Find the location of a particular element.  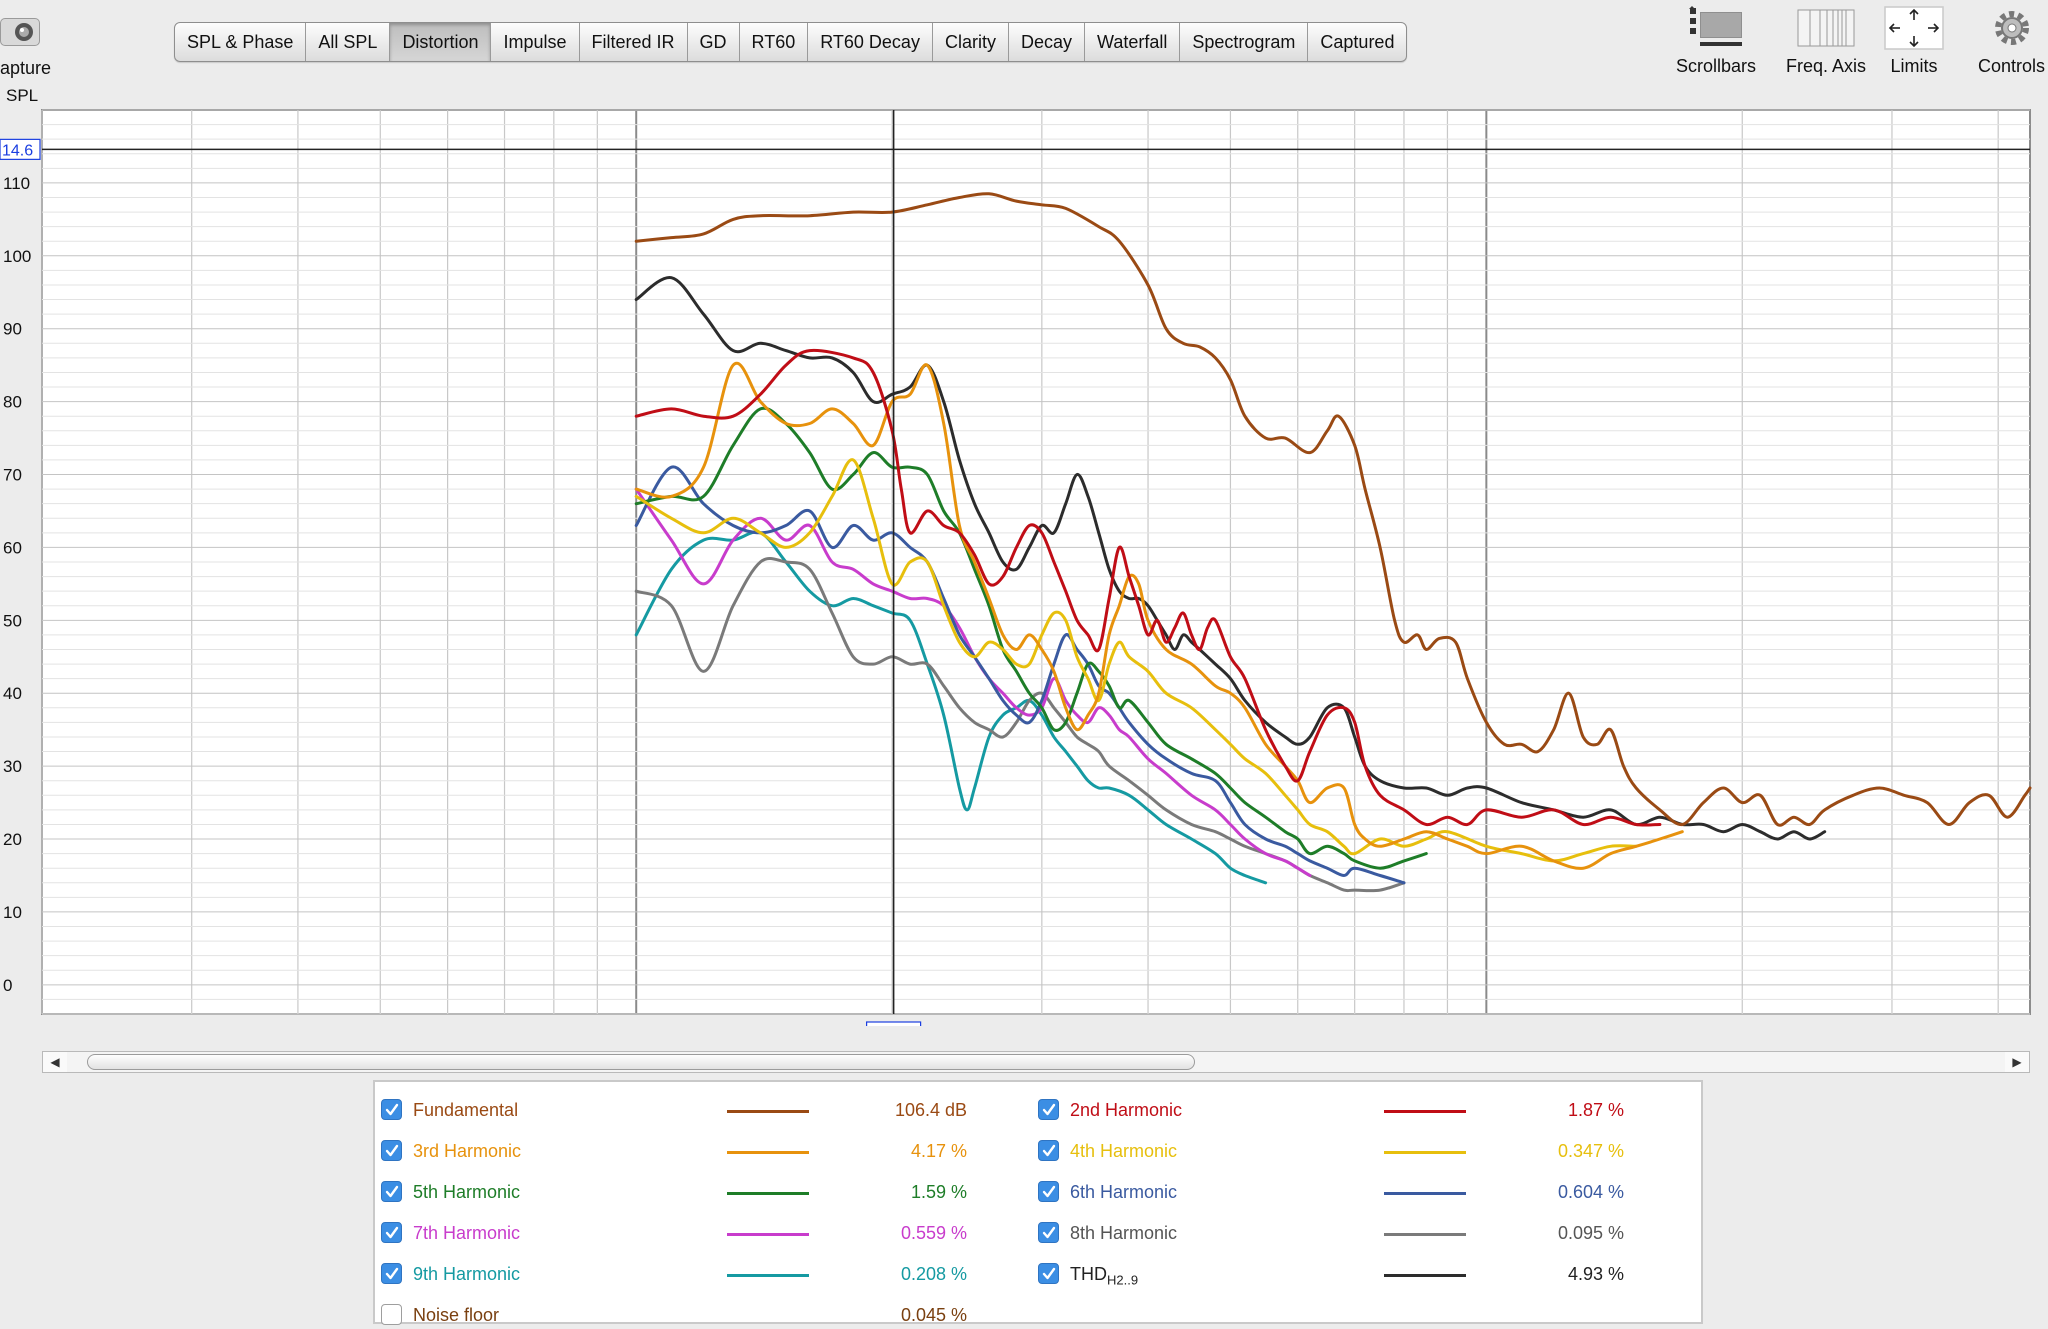

legend-checkbox-noise-floor is located at coordinates (391, 1314).